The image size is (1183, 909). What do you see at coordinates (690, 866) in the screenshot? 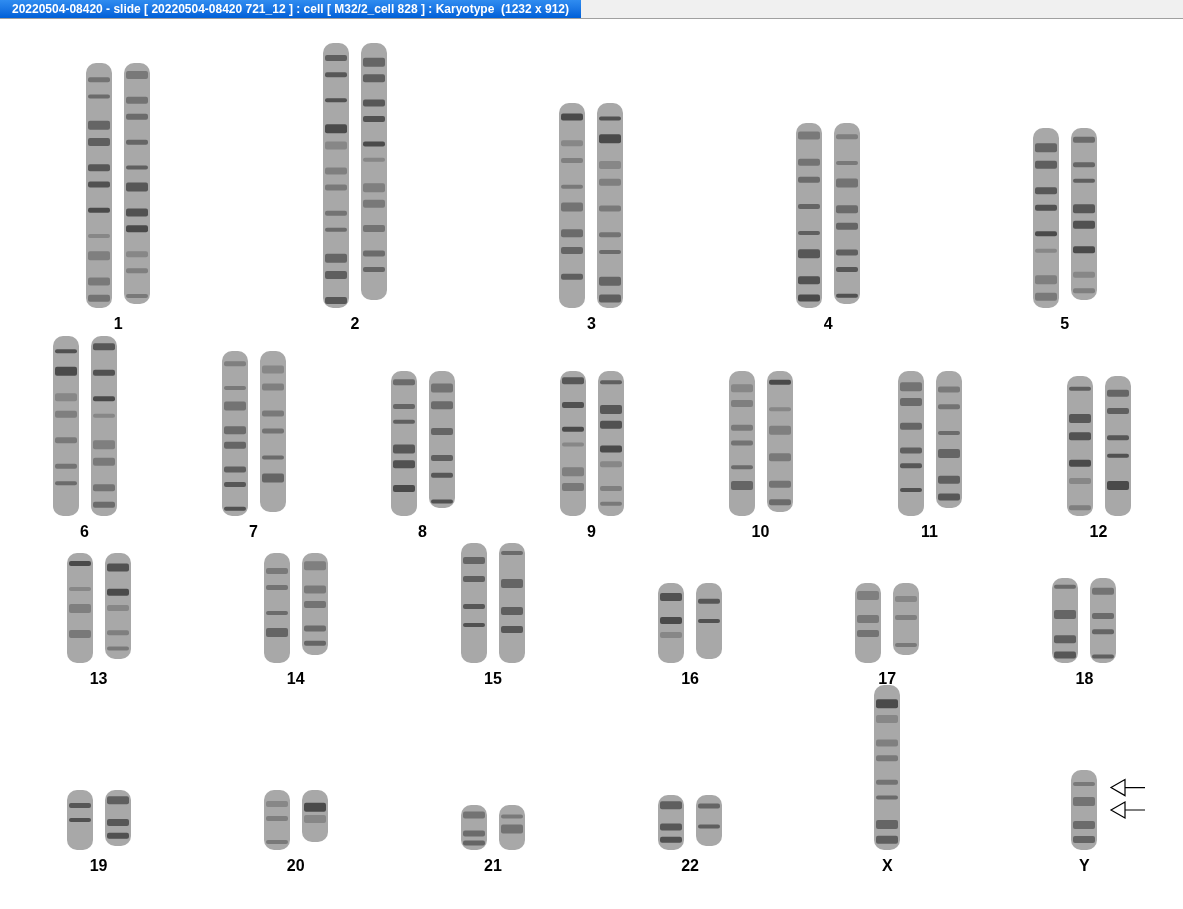
I see `chromosome-label: 22` at bounding box center [690, 866].